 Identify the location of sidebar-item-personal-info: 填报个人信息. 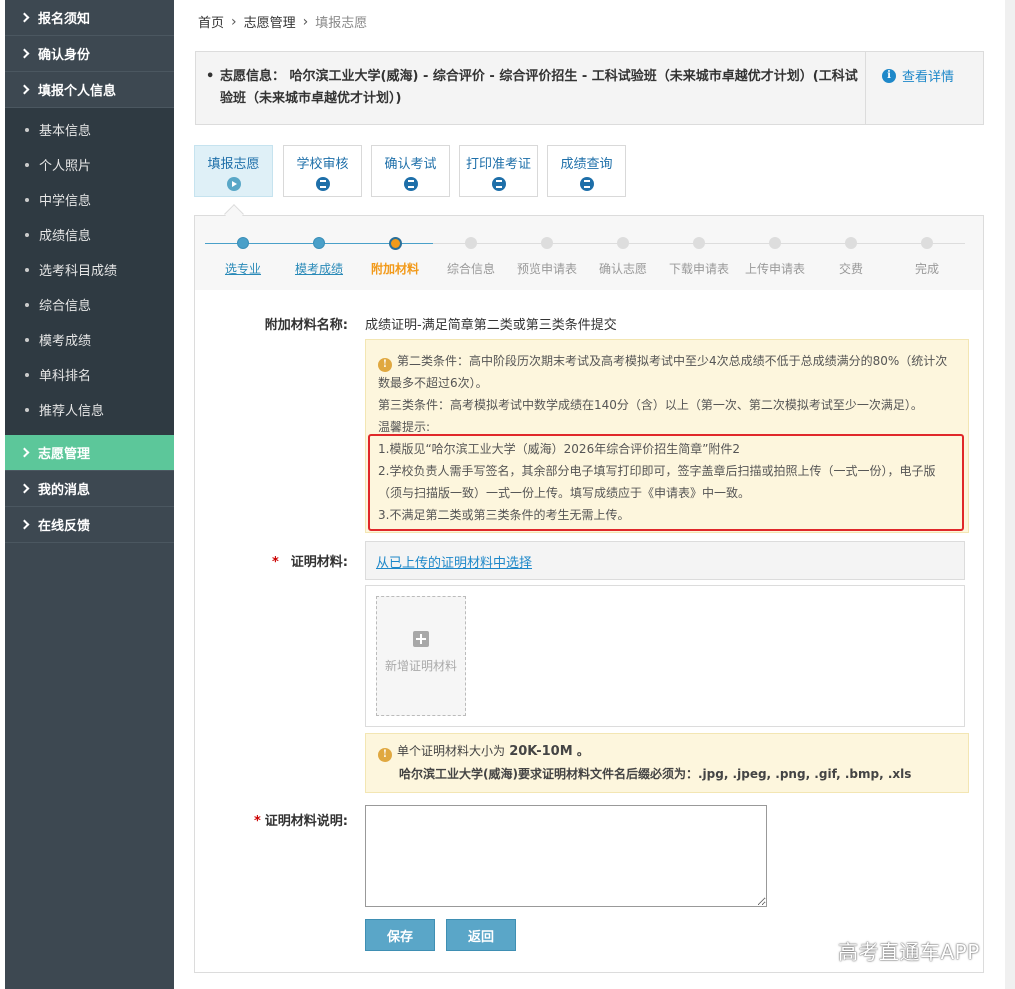
(89, 90).